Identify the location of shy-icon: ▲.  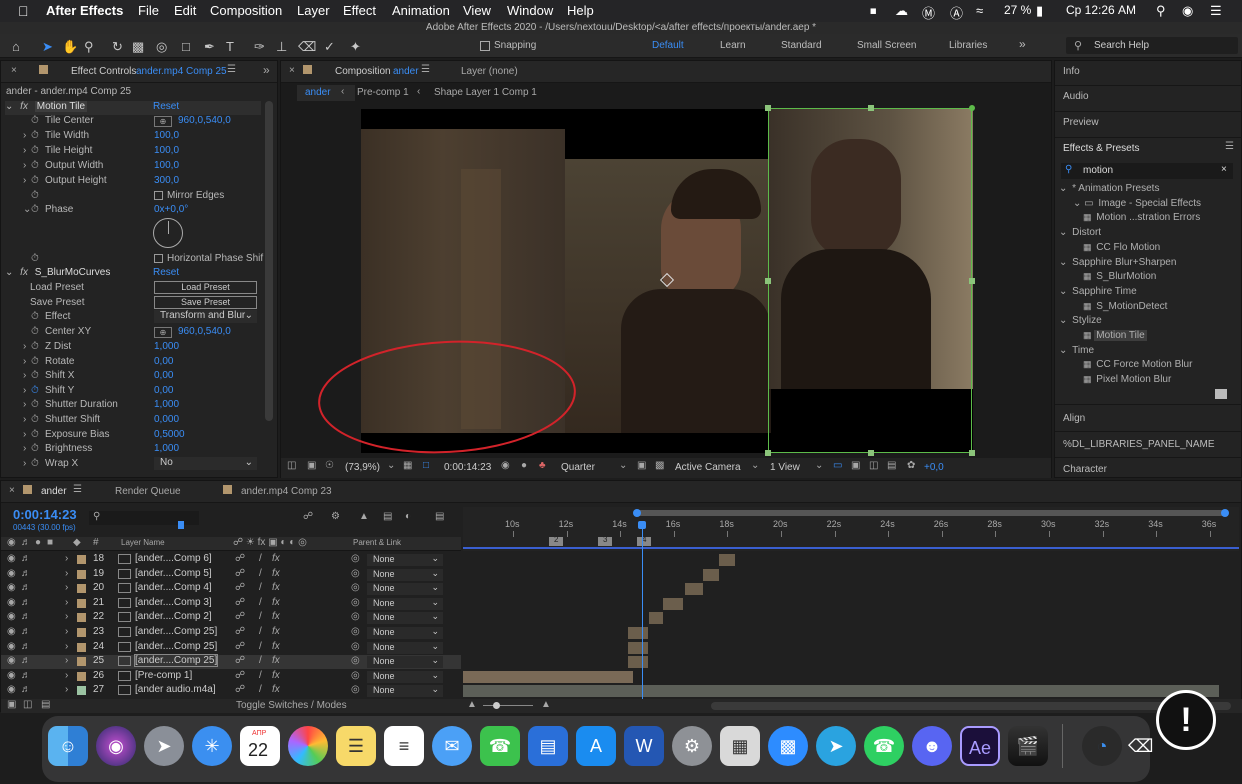
(364, 516).